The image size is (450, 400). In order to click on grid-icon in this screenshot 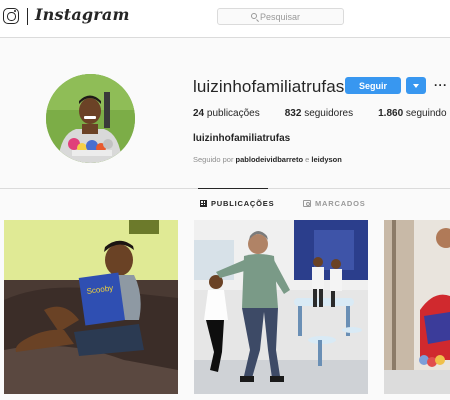, I will do `click(203, 203)`.